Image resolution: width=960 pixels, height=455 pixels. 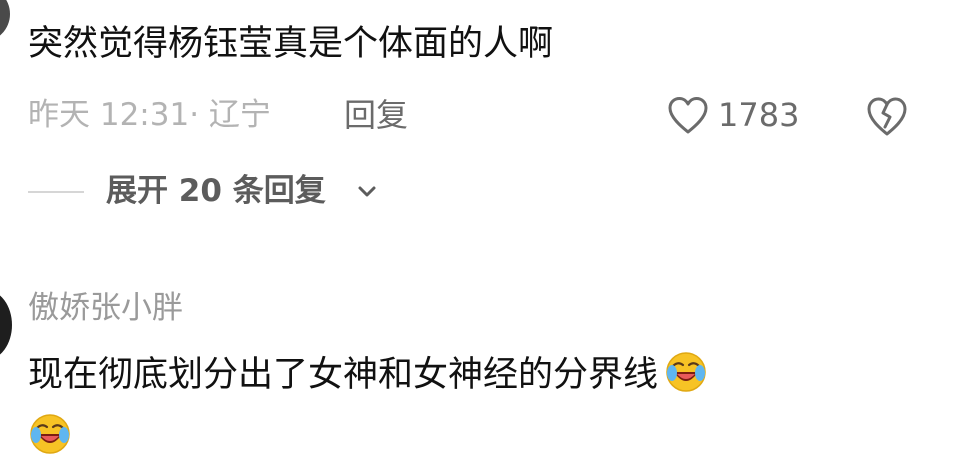 I want to click on comment-username: 傲娇张小胖, so click(x=105, y=308).